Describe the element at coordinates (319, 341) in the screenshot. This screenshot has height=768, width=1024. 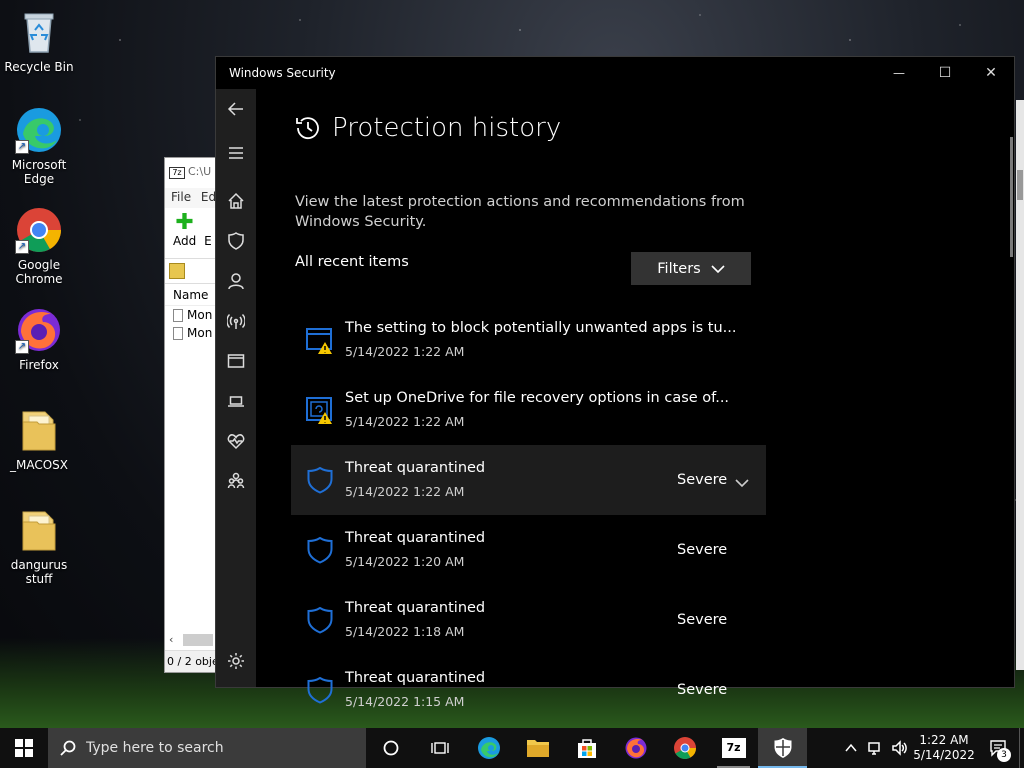
I see `app-browser-warning-icon` at that location.